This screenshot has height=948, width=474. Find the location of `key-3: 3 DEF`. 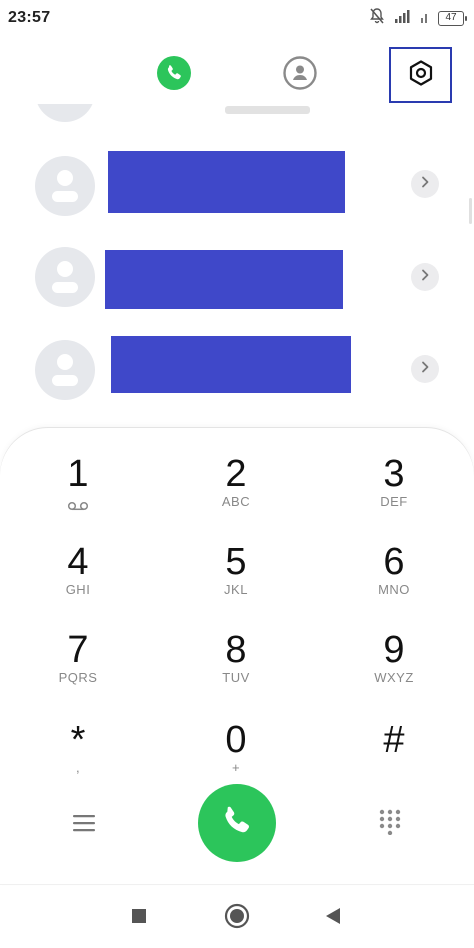

key-3: 3 DEF is located at coordinates (394, 494).